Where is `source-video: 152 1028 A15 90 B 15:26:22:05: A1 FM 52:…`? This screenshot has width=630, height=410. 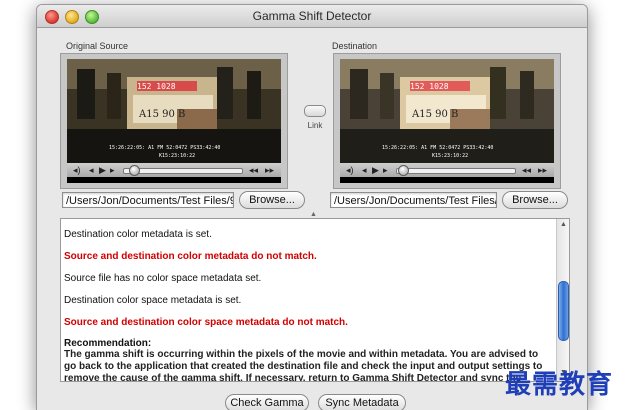
source-video: 152 1028 A15 90 B 15:26:22:05: A1 FM 52:… is located at coordinates (174, 121).